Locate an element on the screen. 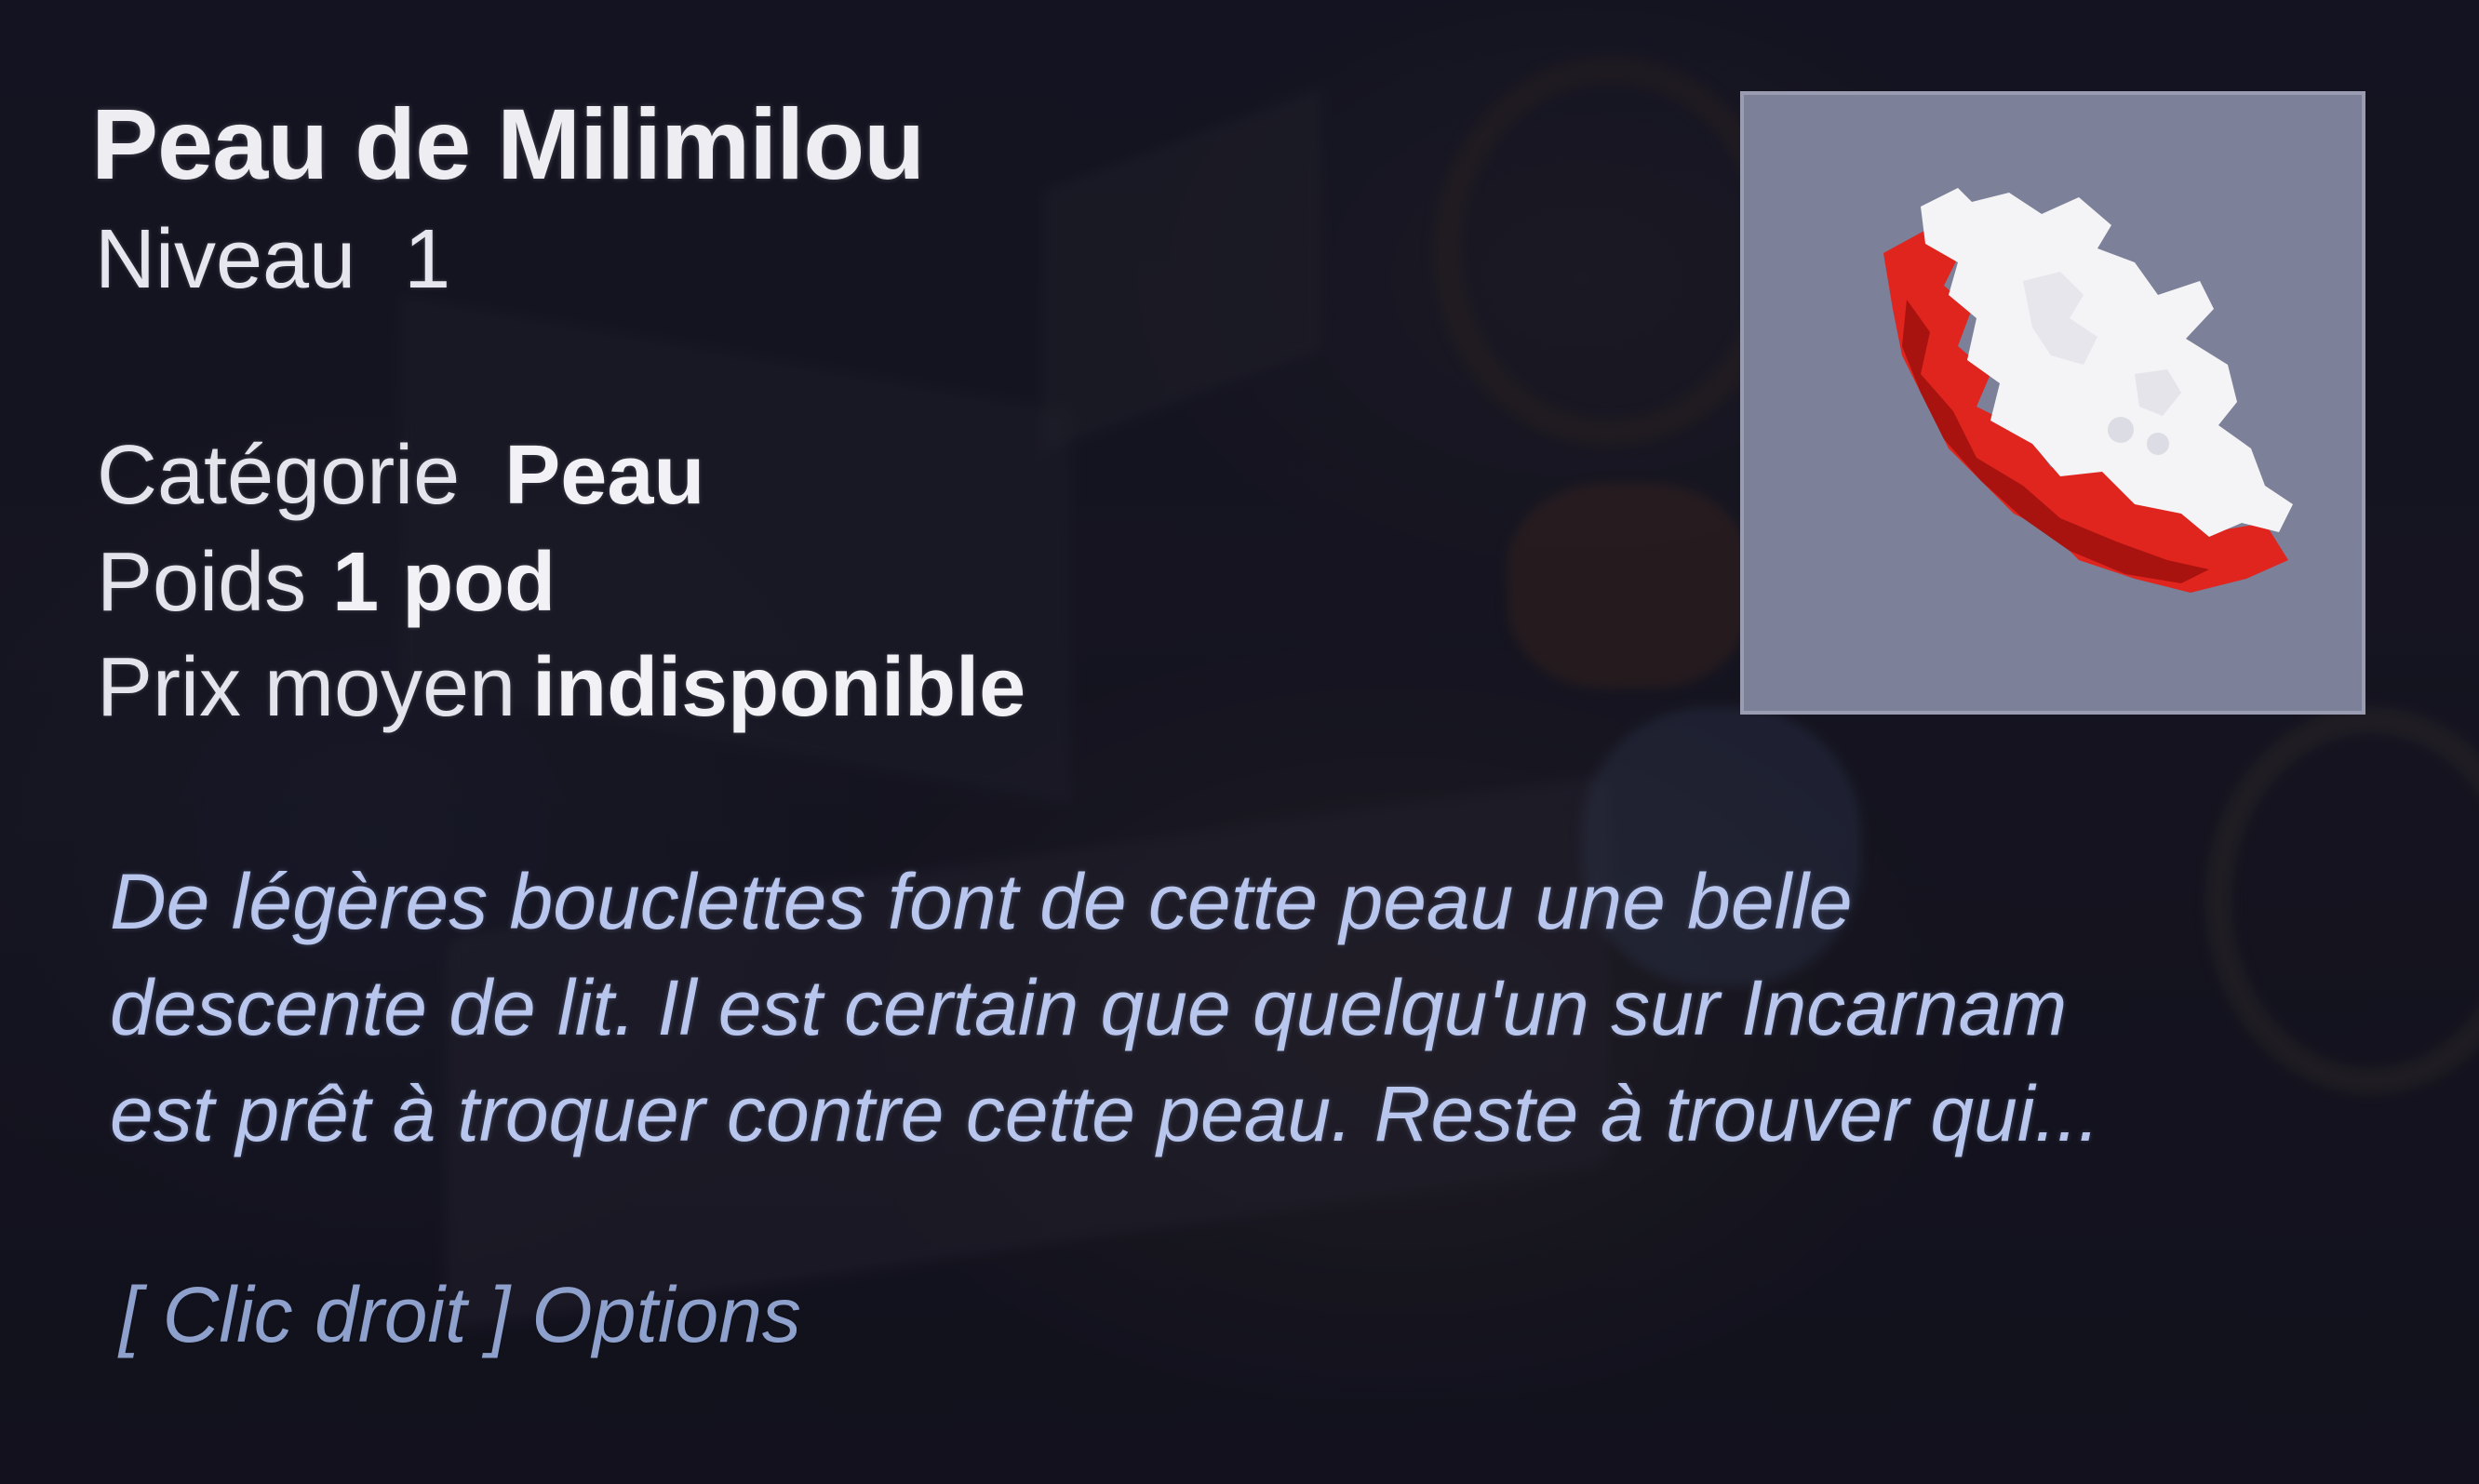 This screenshot has width=2479, height=1484. level-label: Niveau is located at coordinates (225, 259).